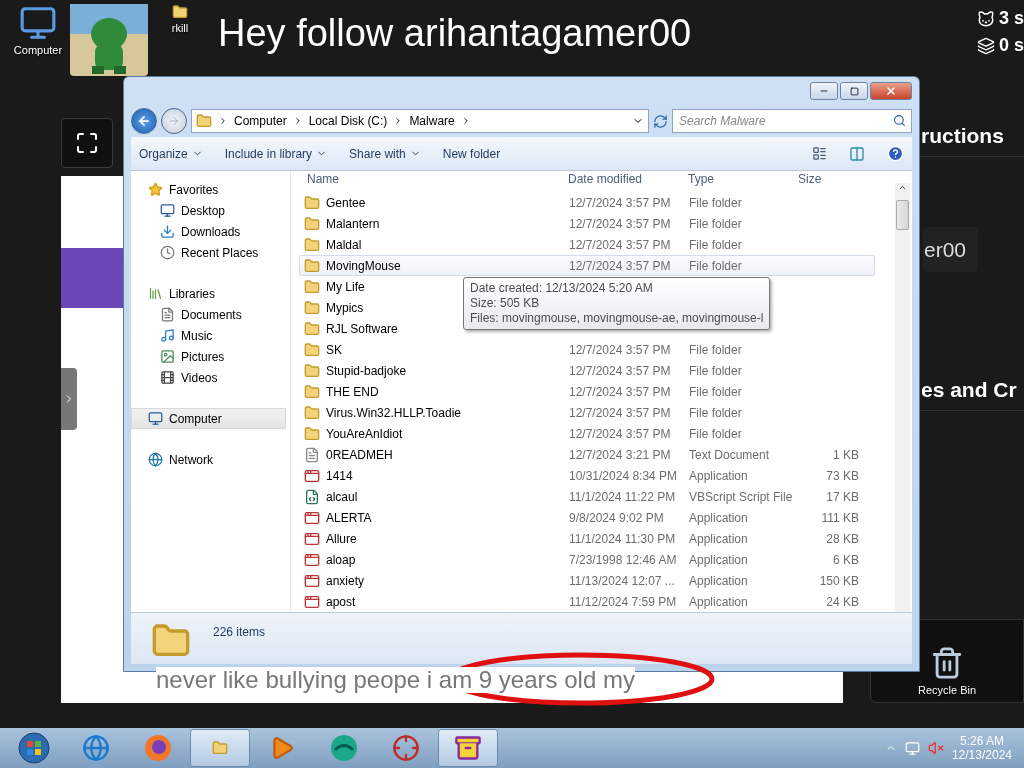 Image resolution: width=1024 pixels, height=768 pixels. I want to click on date-cell-text: 11/1/2024 11:22 PM, so click(622, 496).